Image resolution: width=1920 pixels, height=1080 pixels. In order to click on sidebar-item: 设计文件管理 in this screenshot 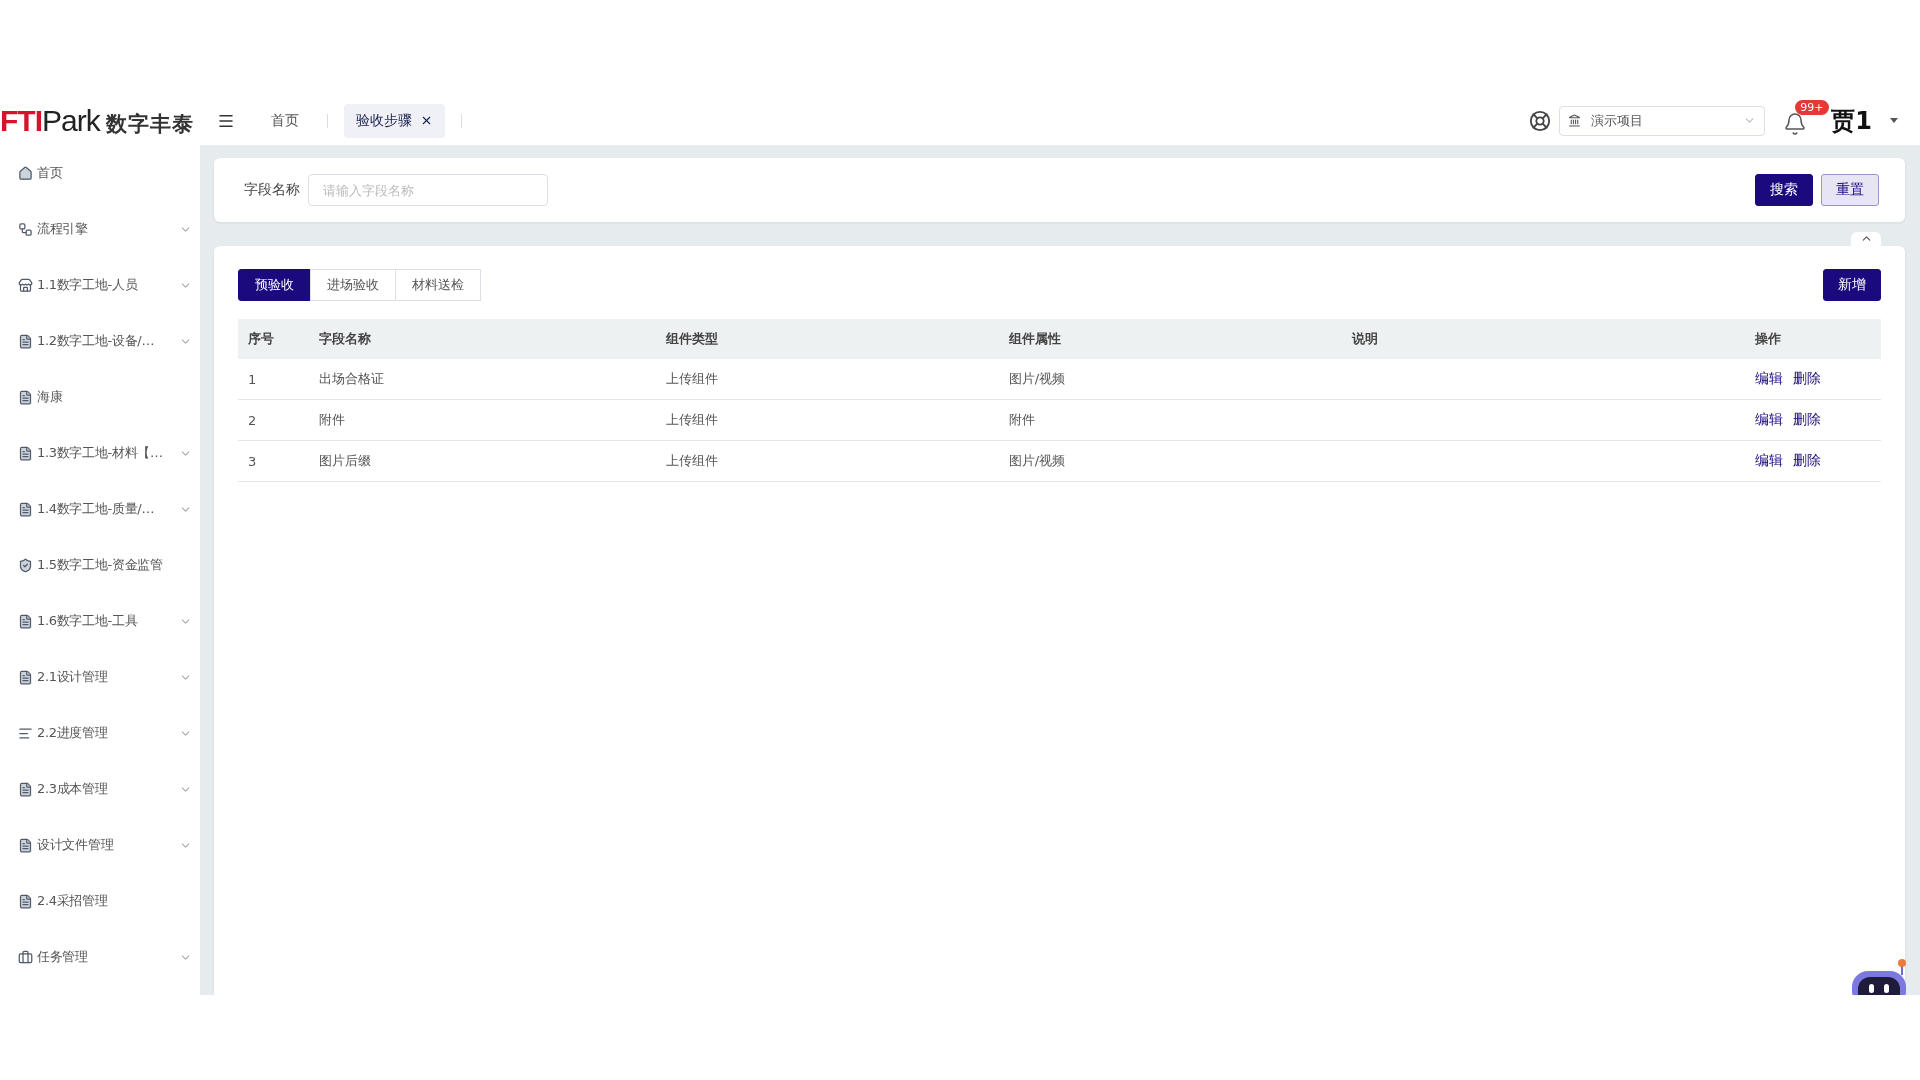, I will do `click(100, 845)`.